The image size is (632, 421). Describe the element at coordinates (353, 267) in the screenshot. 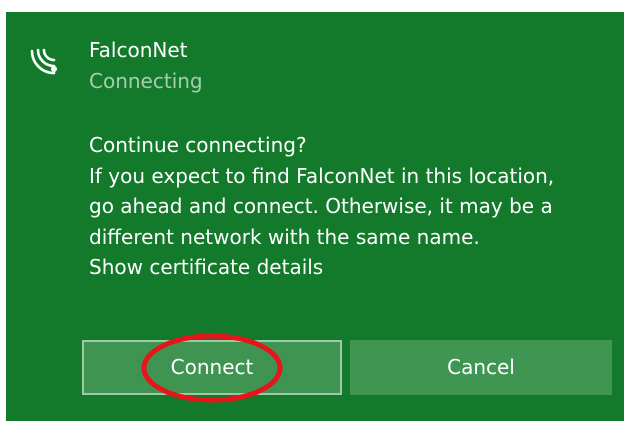

I see `show-certificate-details-link: Show certificate details` at that location.